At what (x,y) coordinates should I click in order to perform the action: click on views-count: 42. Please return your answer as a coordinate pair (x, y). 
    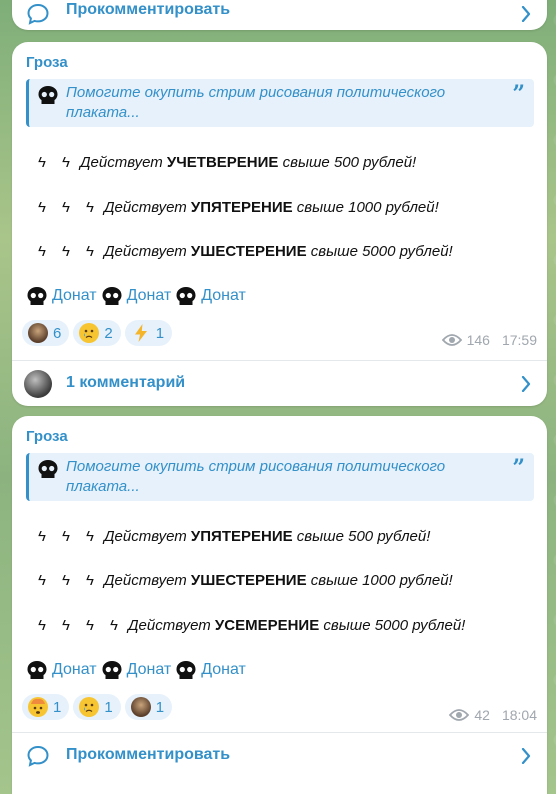
    Looking at the image, I should click on (482, 715).